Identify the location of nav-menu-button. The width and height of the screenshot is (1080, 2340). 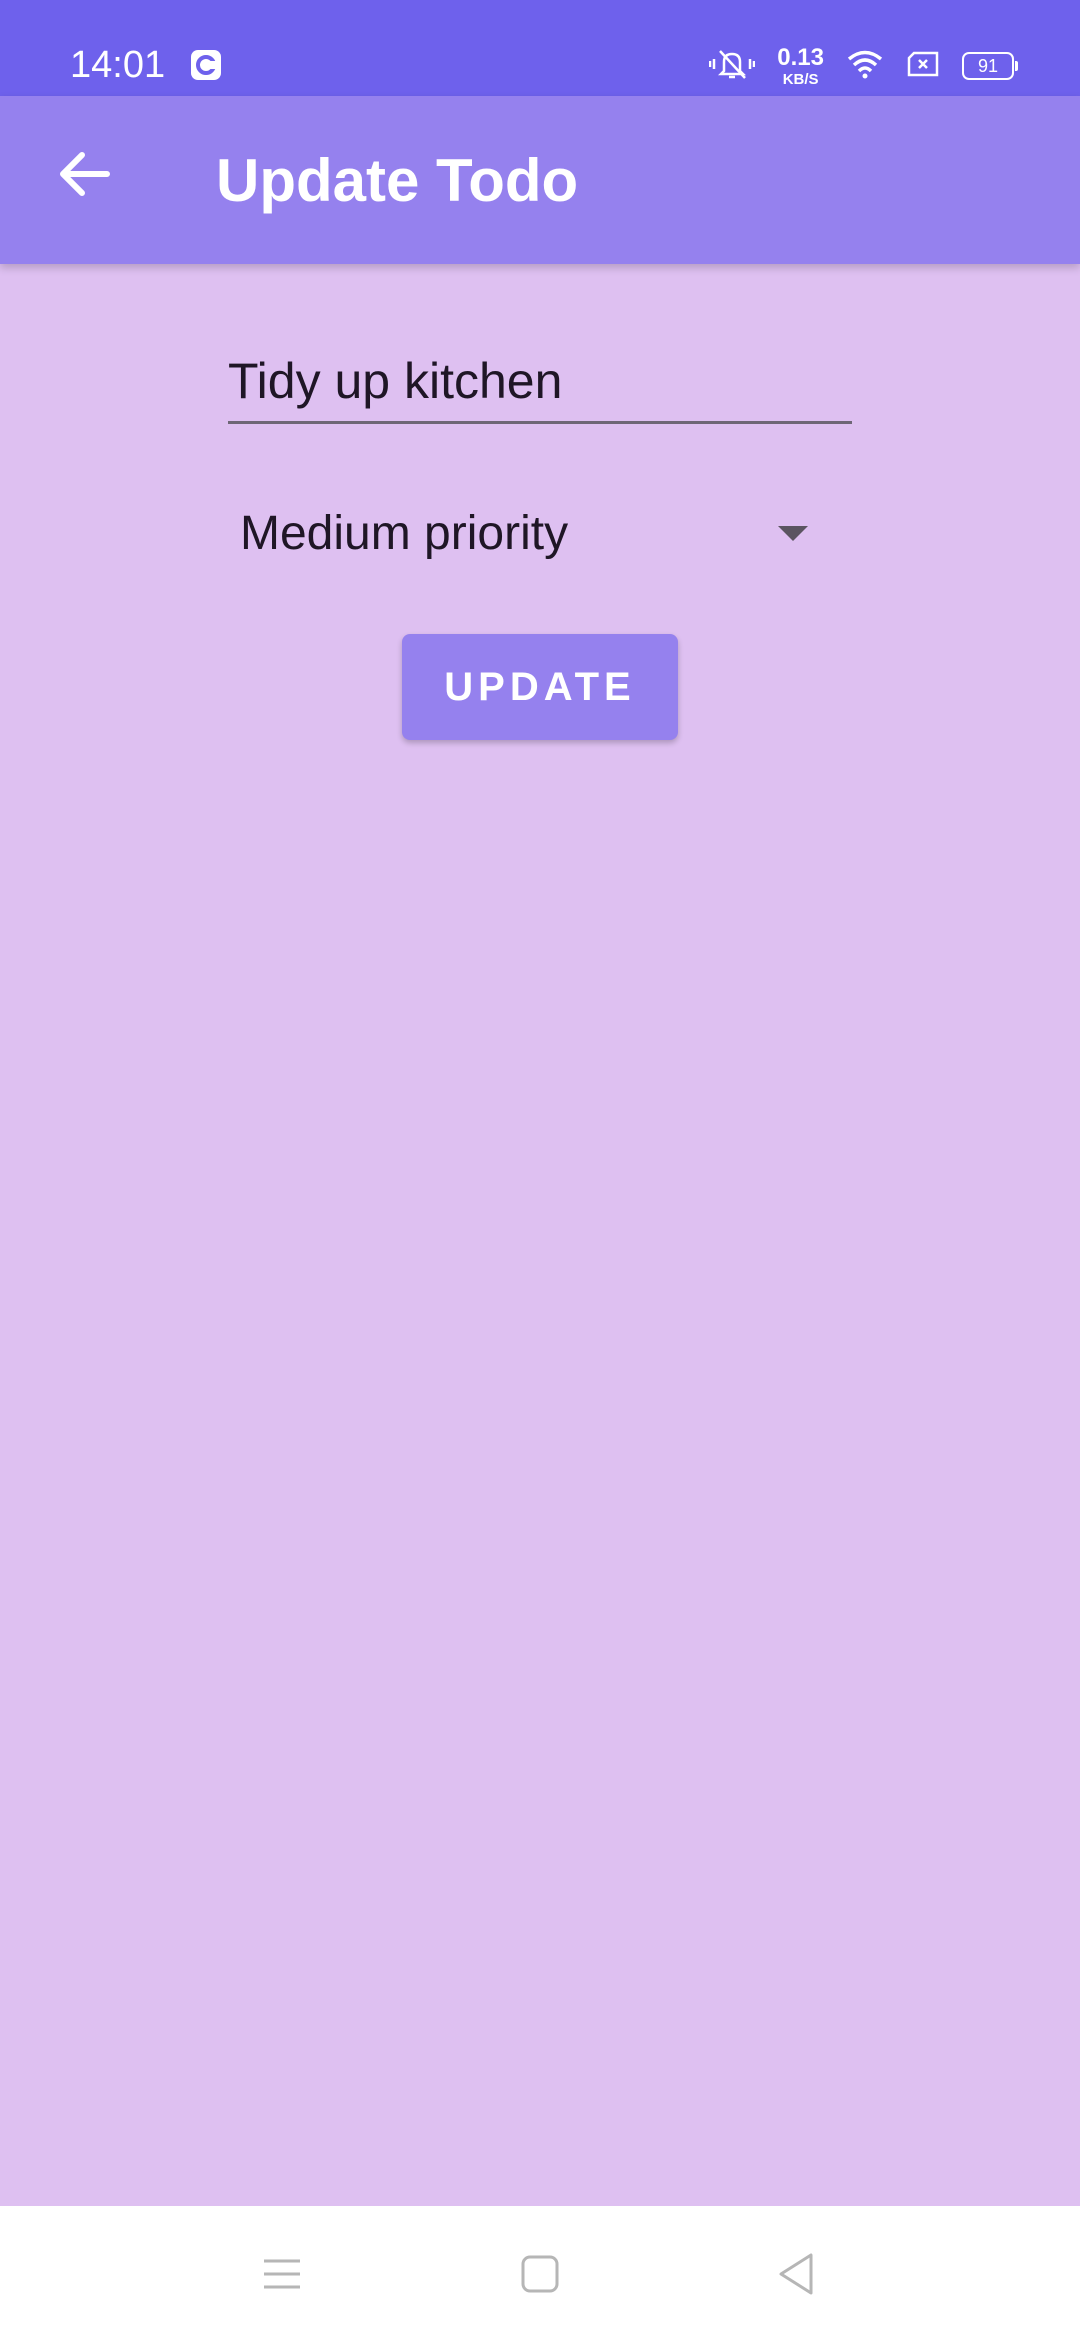
(282, 2274).